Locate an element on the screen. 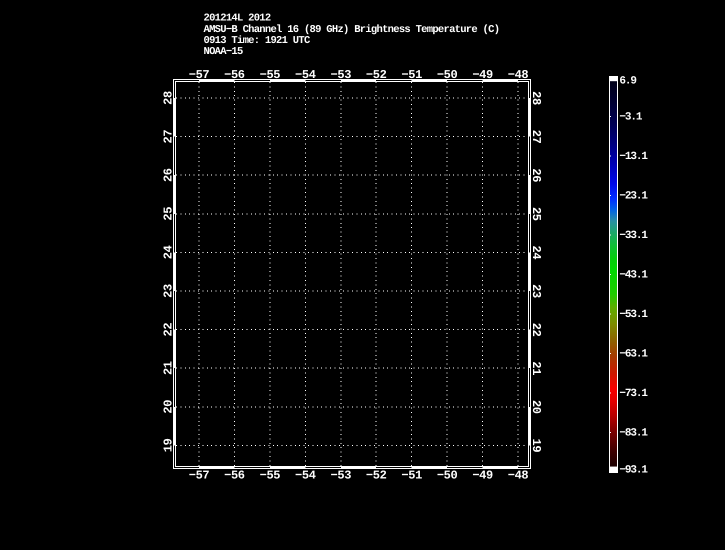 This screenshot has width=725, height=550. svg-text: −53.1 is located at coordinates (633, 315).